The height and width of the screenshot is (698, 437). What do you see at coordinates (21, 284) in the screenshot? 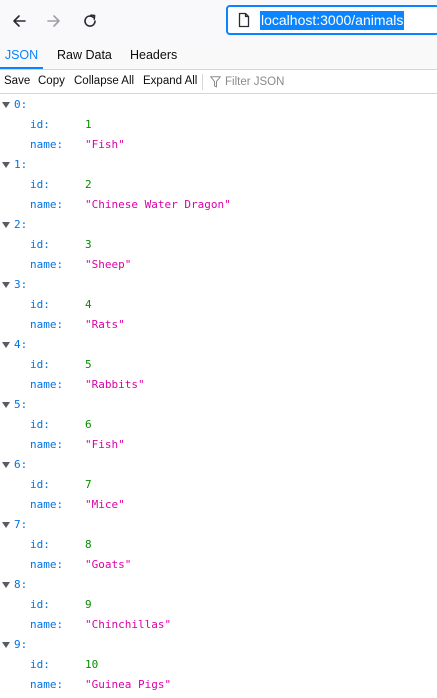
I see `array-index: 3:` at bounding box center [21, 284].